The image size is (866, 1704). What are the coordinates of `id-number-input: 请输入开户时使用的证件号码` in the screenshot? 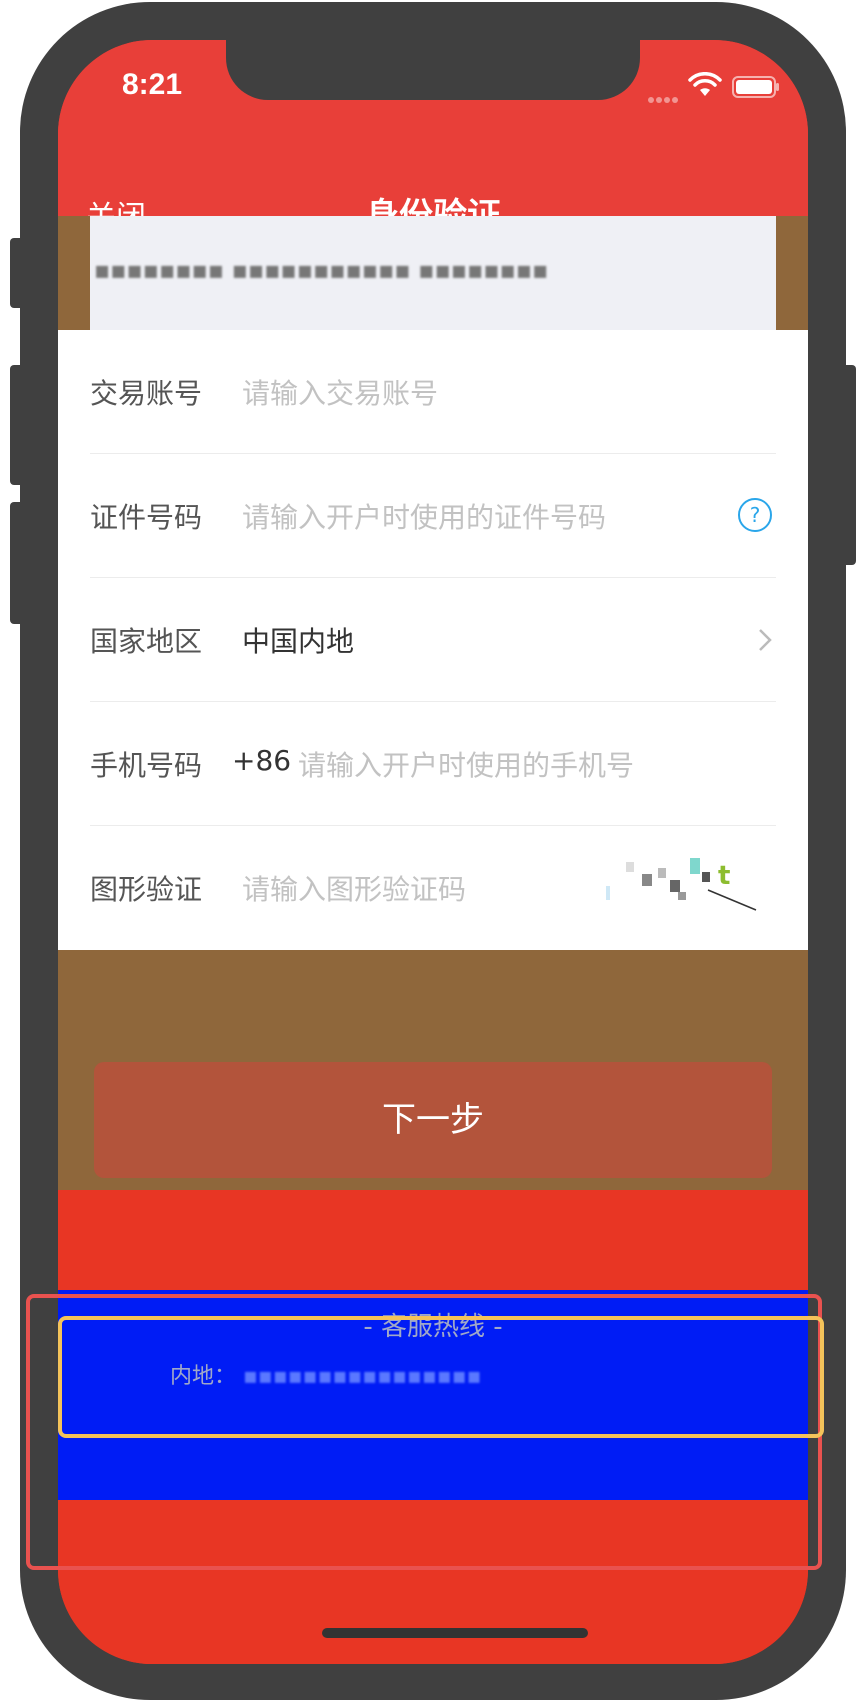 It's located at (424, 516).